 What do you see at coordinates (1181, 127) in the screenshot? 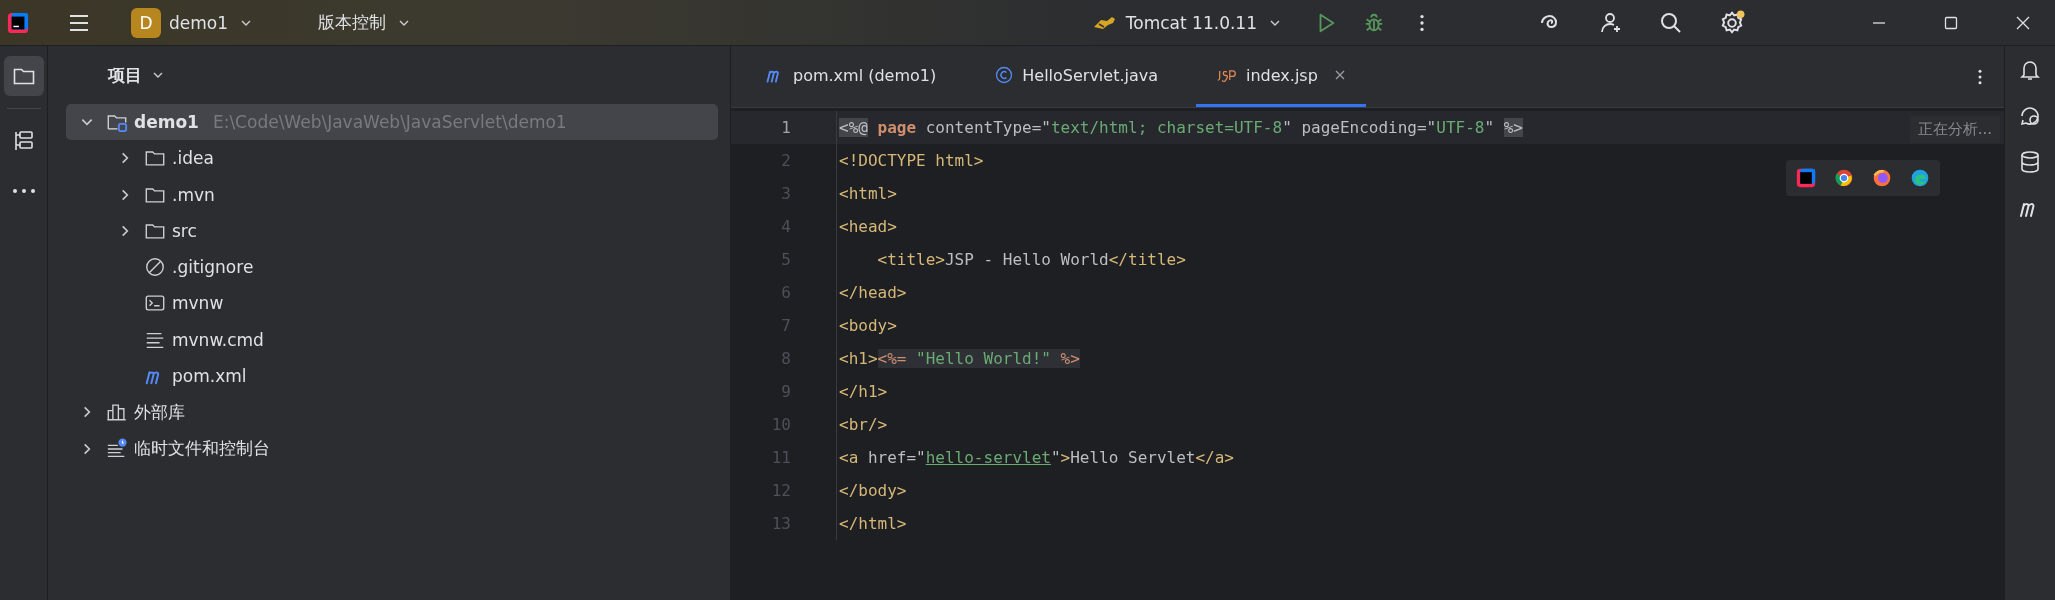
I see `code-line: <%@ page contentType="text/html; charset=UTF-8" pageEncoding="UTF-8" %>` at bounding box center [1181, 127].